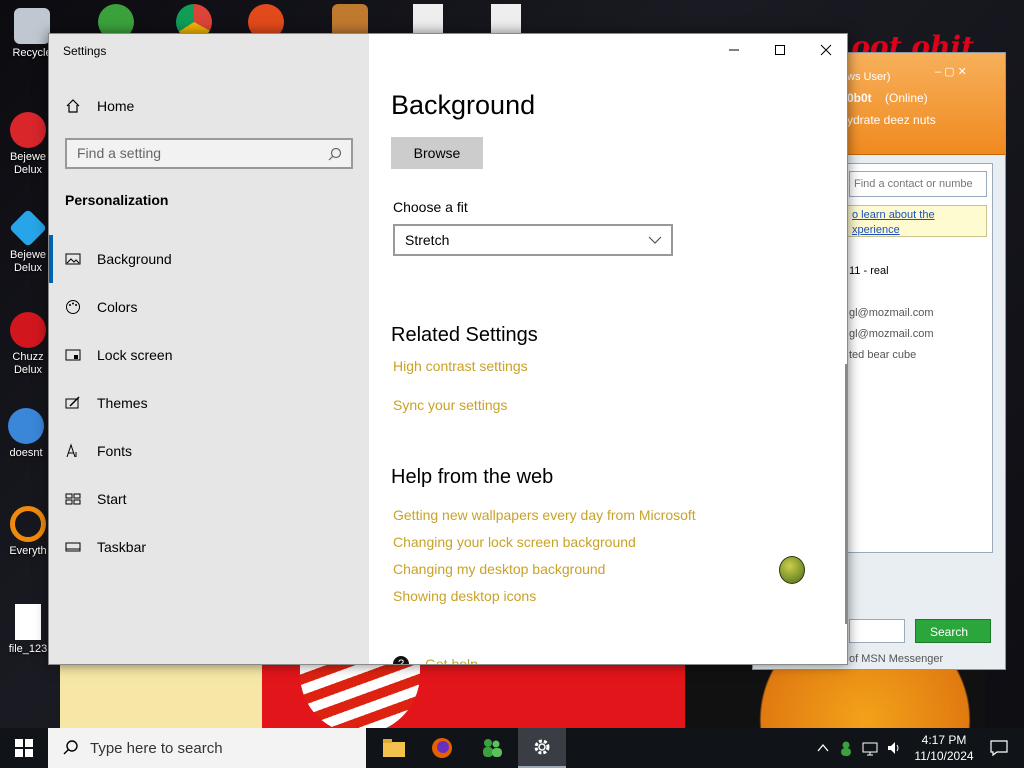  Describe the element at coordinates (953, 631) in the screenshot. I see `msn-search-button: Search` at that location.